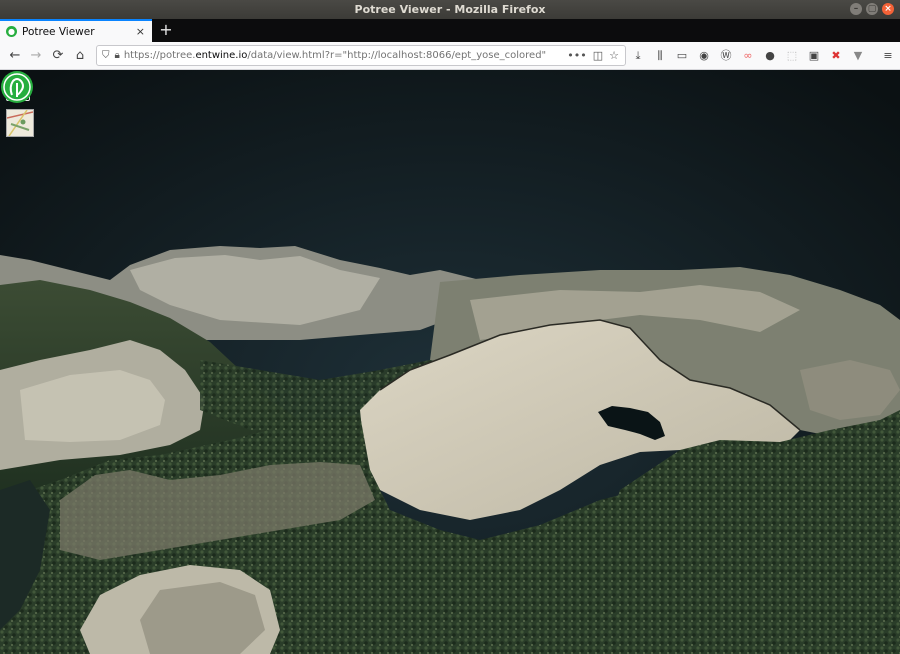 Image resolution: width=900 pixels, height=654 pixels. I want to click on tab-potree-viewer: ● Potree Viewer ×, so click(76, 30).